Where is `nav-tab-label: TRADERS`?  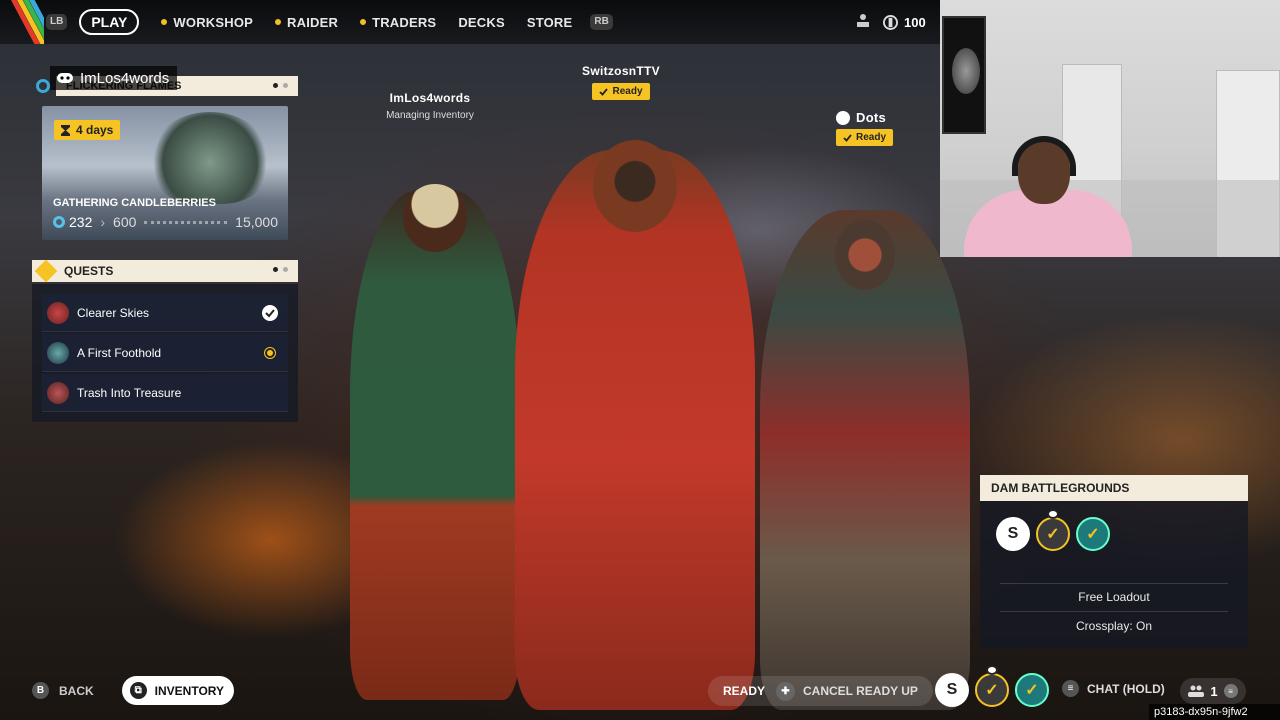
nav-tab-label: TRADERS is located at coordinates (404, 22).